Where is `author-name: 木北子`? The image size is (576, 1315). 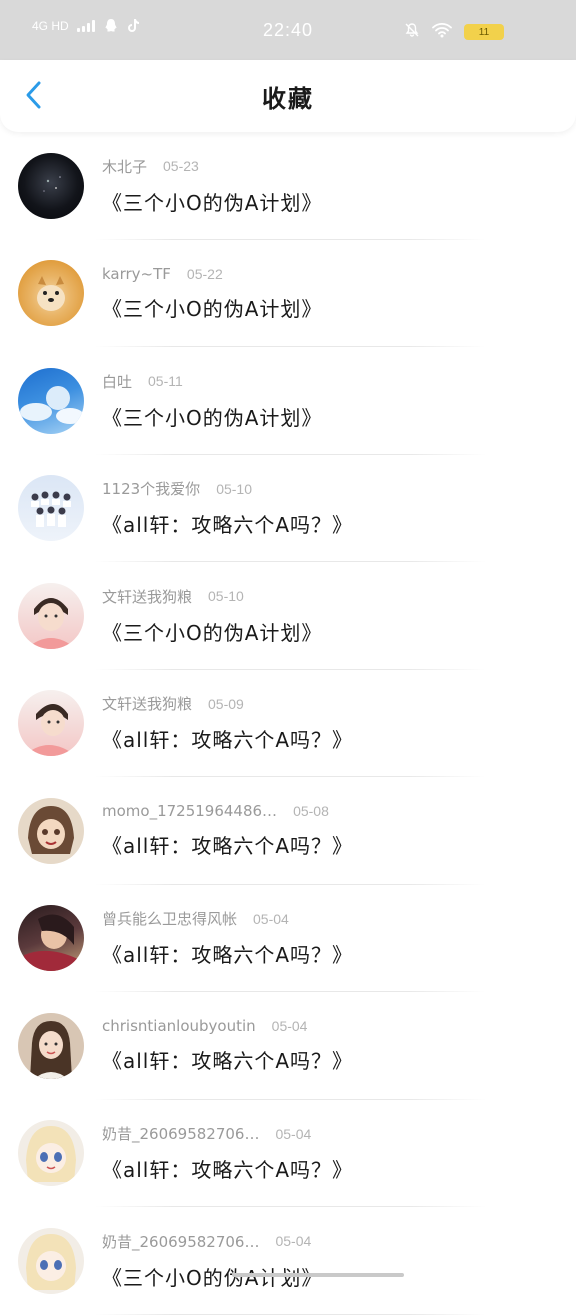 author-name: 木北子 is located at coordinates (124, 166).